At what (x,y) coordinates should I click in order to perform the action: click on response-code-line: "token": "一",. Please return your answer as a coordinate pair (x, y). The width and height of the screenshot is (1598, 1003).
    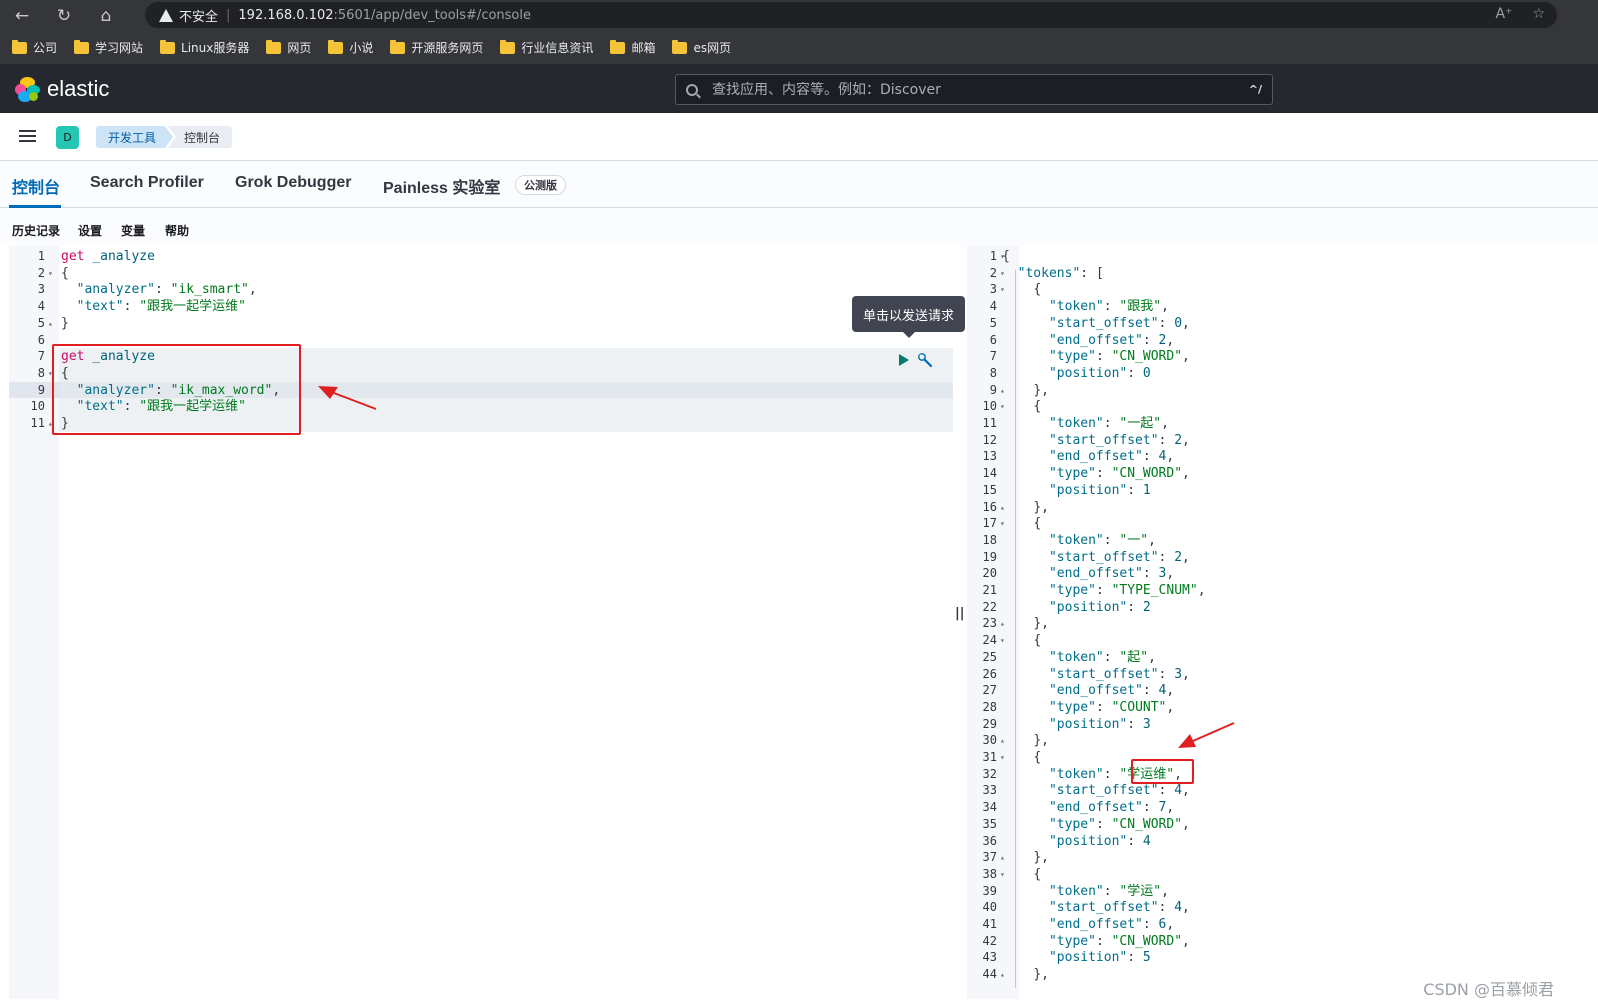
    Looking at the image, I should click on (1102, 540).